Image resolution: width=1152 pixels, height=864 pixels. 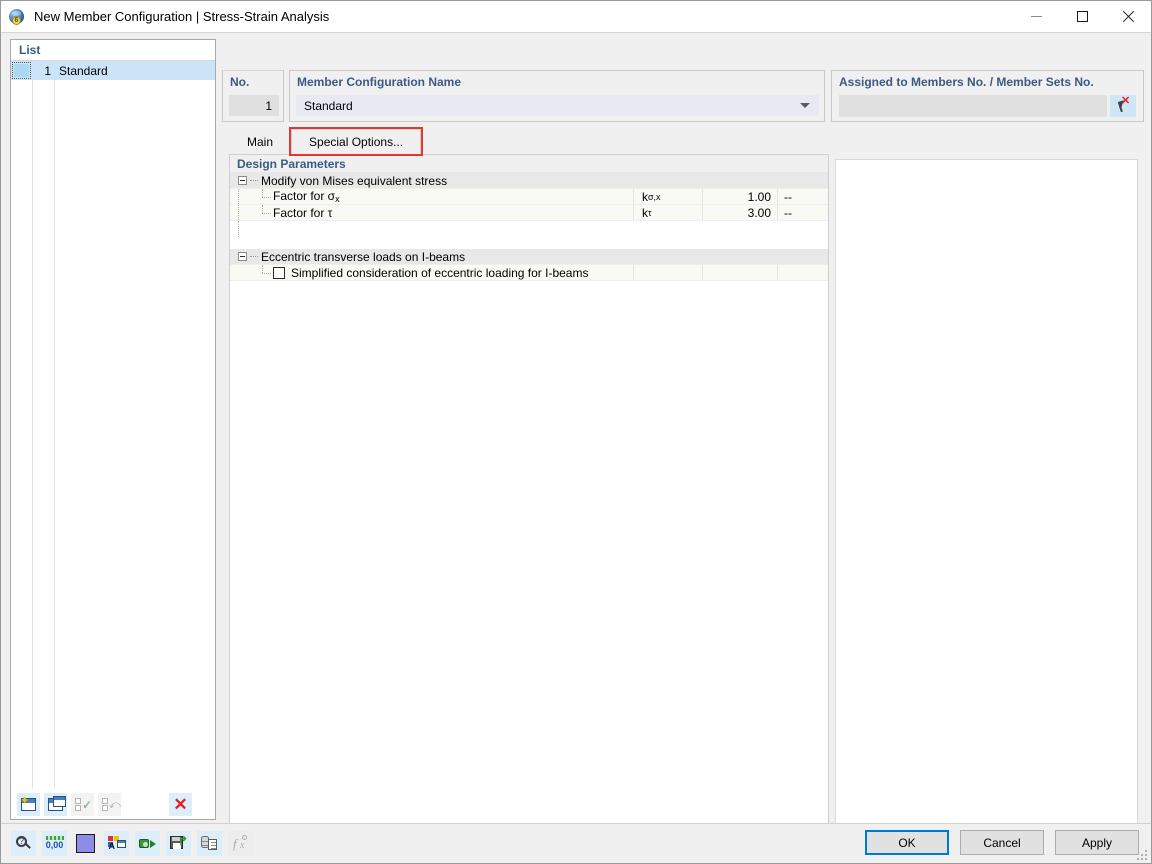 I want to click on import-button, so click(x=147, y=843).